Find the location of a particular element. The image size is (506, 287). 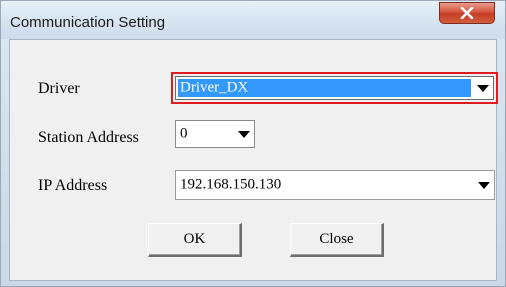

ip-address-select: 192.168.150.130 is located at coordinates (335, 185).